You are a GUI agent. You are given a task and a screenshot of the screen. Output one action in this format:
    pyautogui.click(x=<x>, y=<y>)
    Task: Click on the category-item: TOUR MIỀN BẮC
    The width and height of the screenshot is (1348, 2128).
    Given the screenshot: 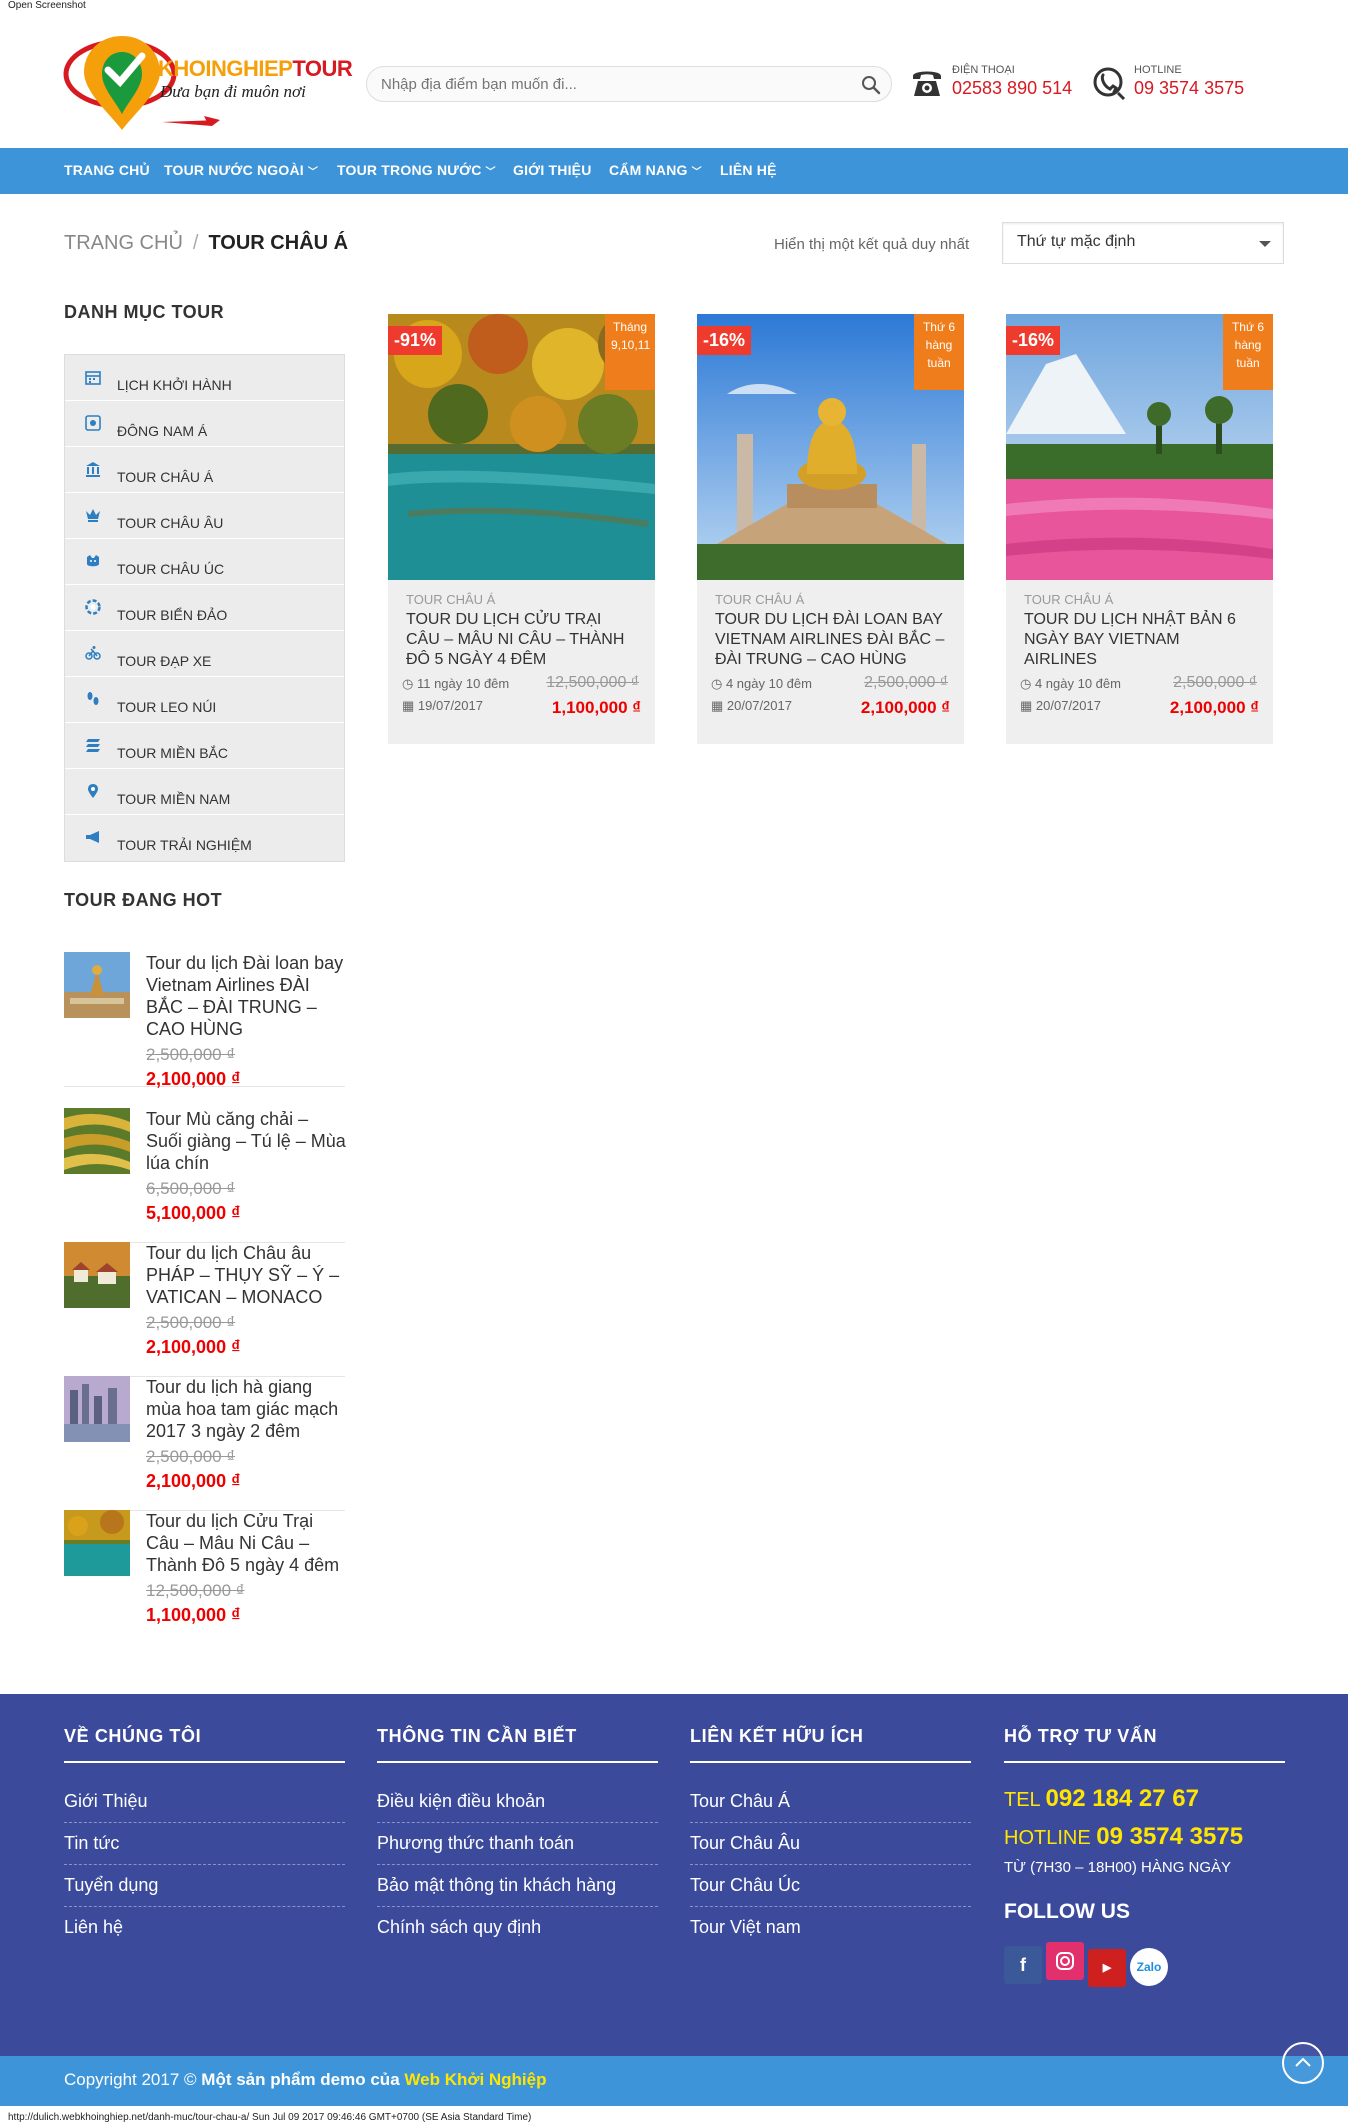 What is the action you would take?
    pyautogui.click(x=204, y=746)
    